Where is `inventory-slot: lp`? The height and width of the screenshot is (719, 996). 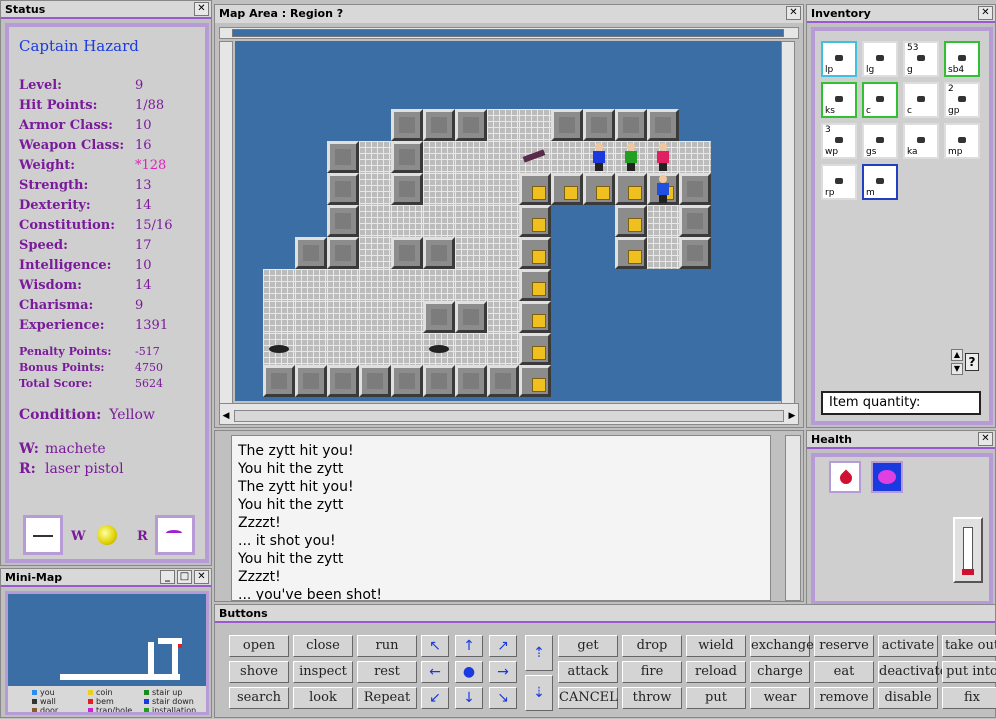
inventory-slot: lp is located at coordinates (839, 59).